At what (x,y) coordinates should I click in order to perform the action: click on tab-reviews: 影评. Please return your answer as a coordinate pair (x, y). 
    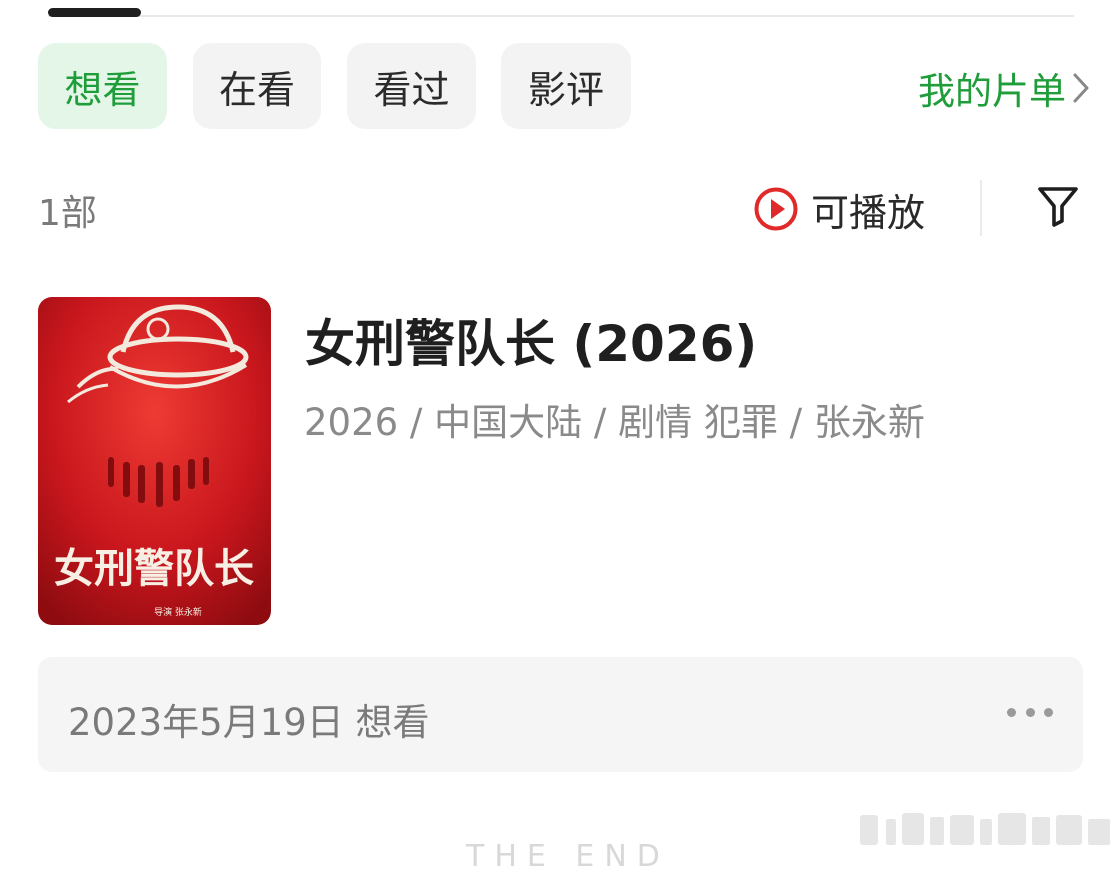
    Looking at the image, I should click on (566, 86).